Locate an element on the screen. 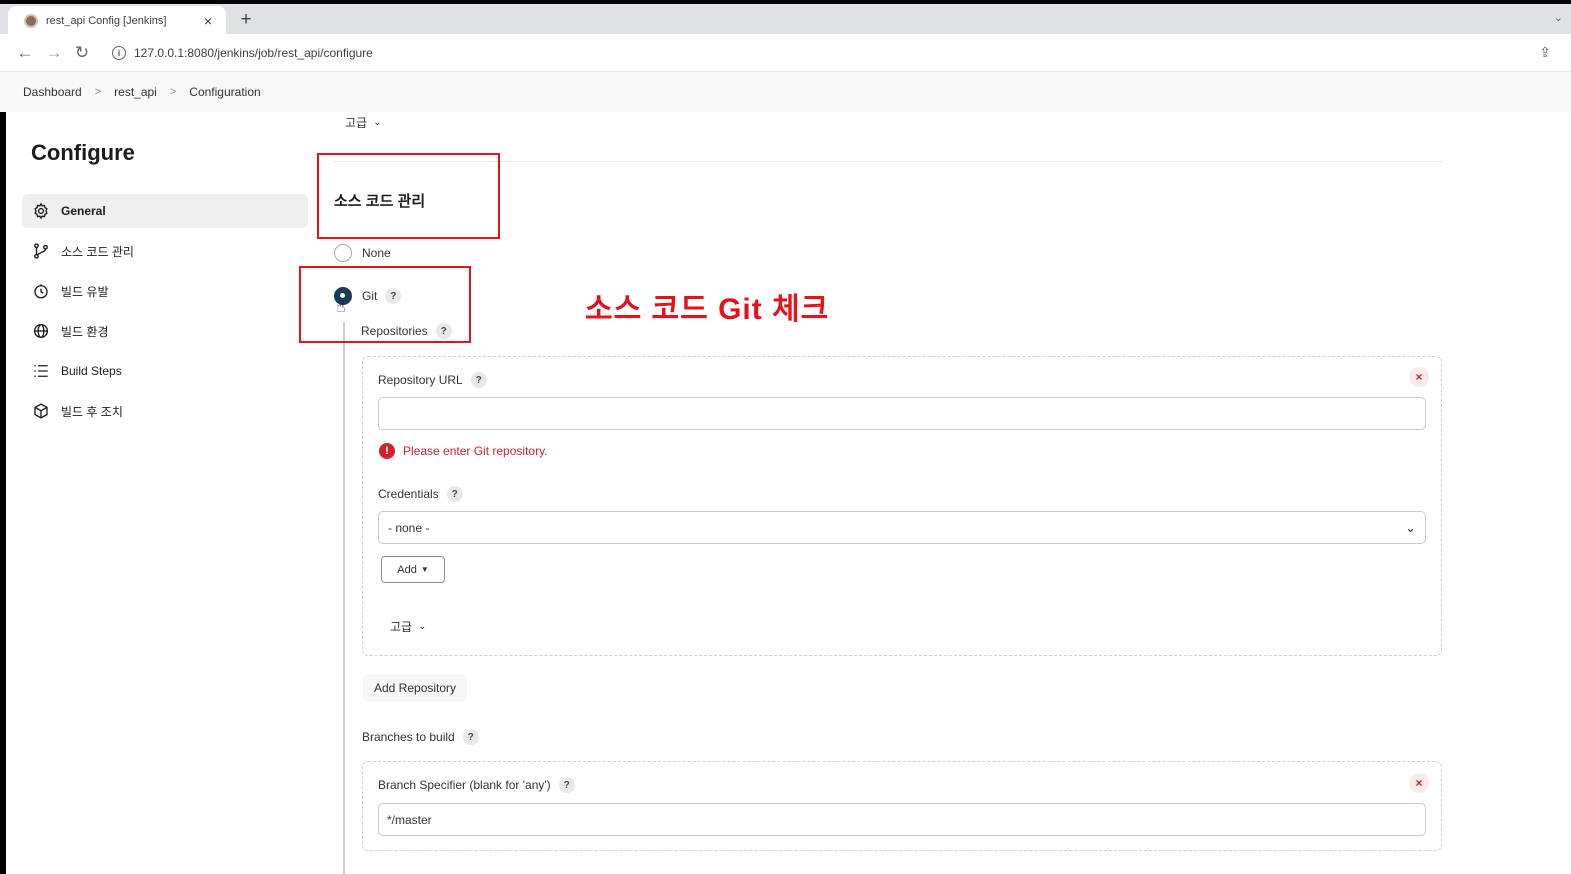 Image resolution: width=1571 pixels, height=874 pixels. credentials-select: - none - ⌄ is located at coordinates (902, 527).